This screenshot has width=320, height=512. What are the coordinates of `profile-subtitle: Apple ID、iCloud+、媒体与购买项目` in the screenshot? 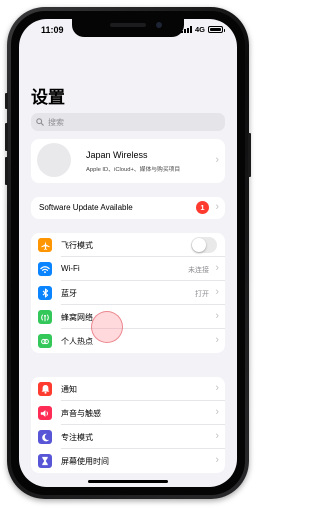 It's located at (133, 170).